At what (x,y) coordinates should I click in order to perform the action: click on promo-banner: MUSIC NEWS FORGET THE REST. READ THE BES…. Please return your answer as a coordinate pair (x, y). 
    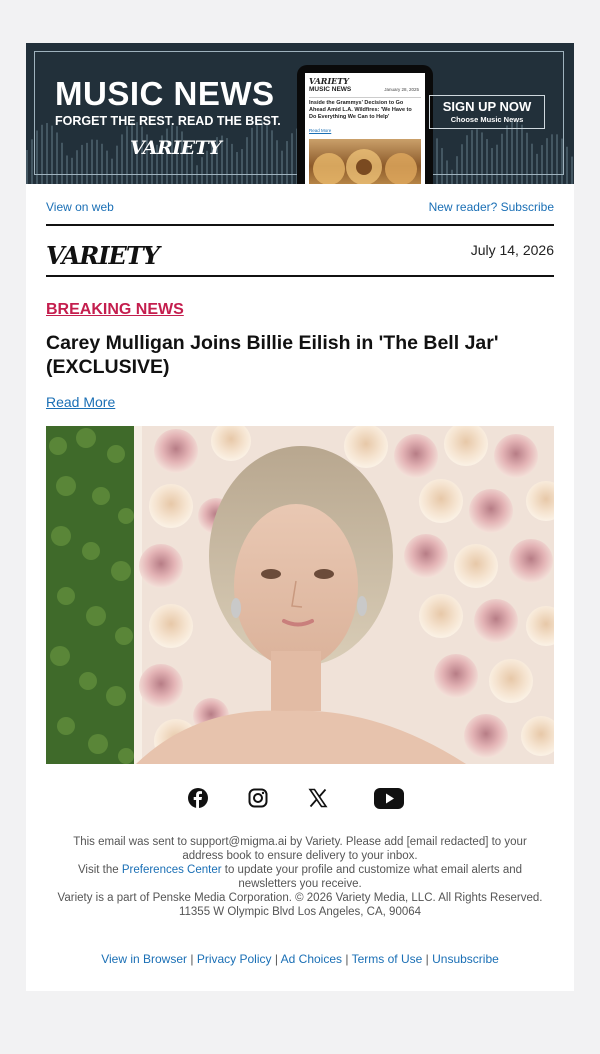
    Looking at the image, I should click on (300, 113).